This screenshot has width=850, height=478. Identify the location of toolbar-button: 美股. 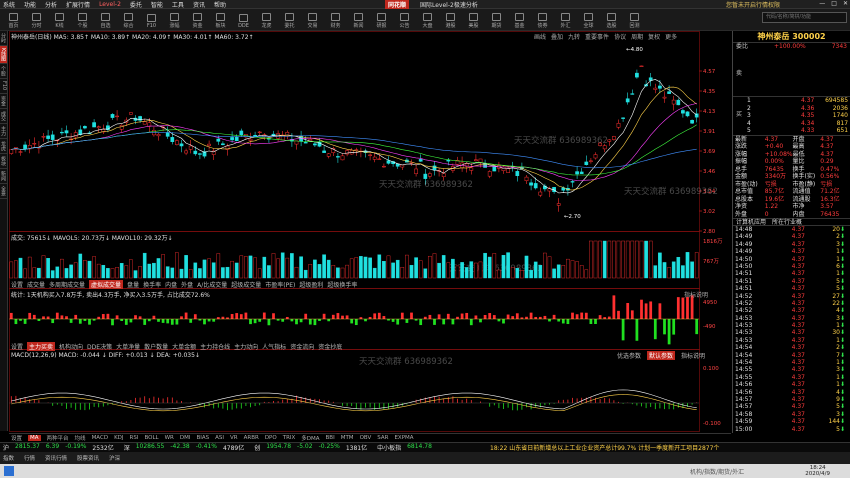
(473, 19).